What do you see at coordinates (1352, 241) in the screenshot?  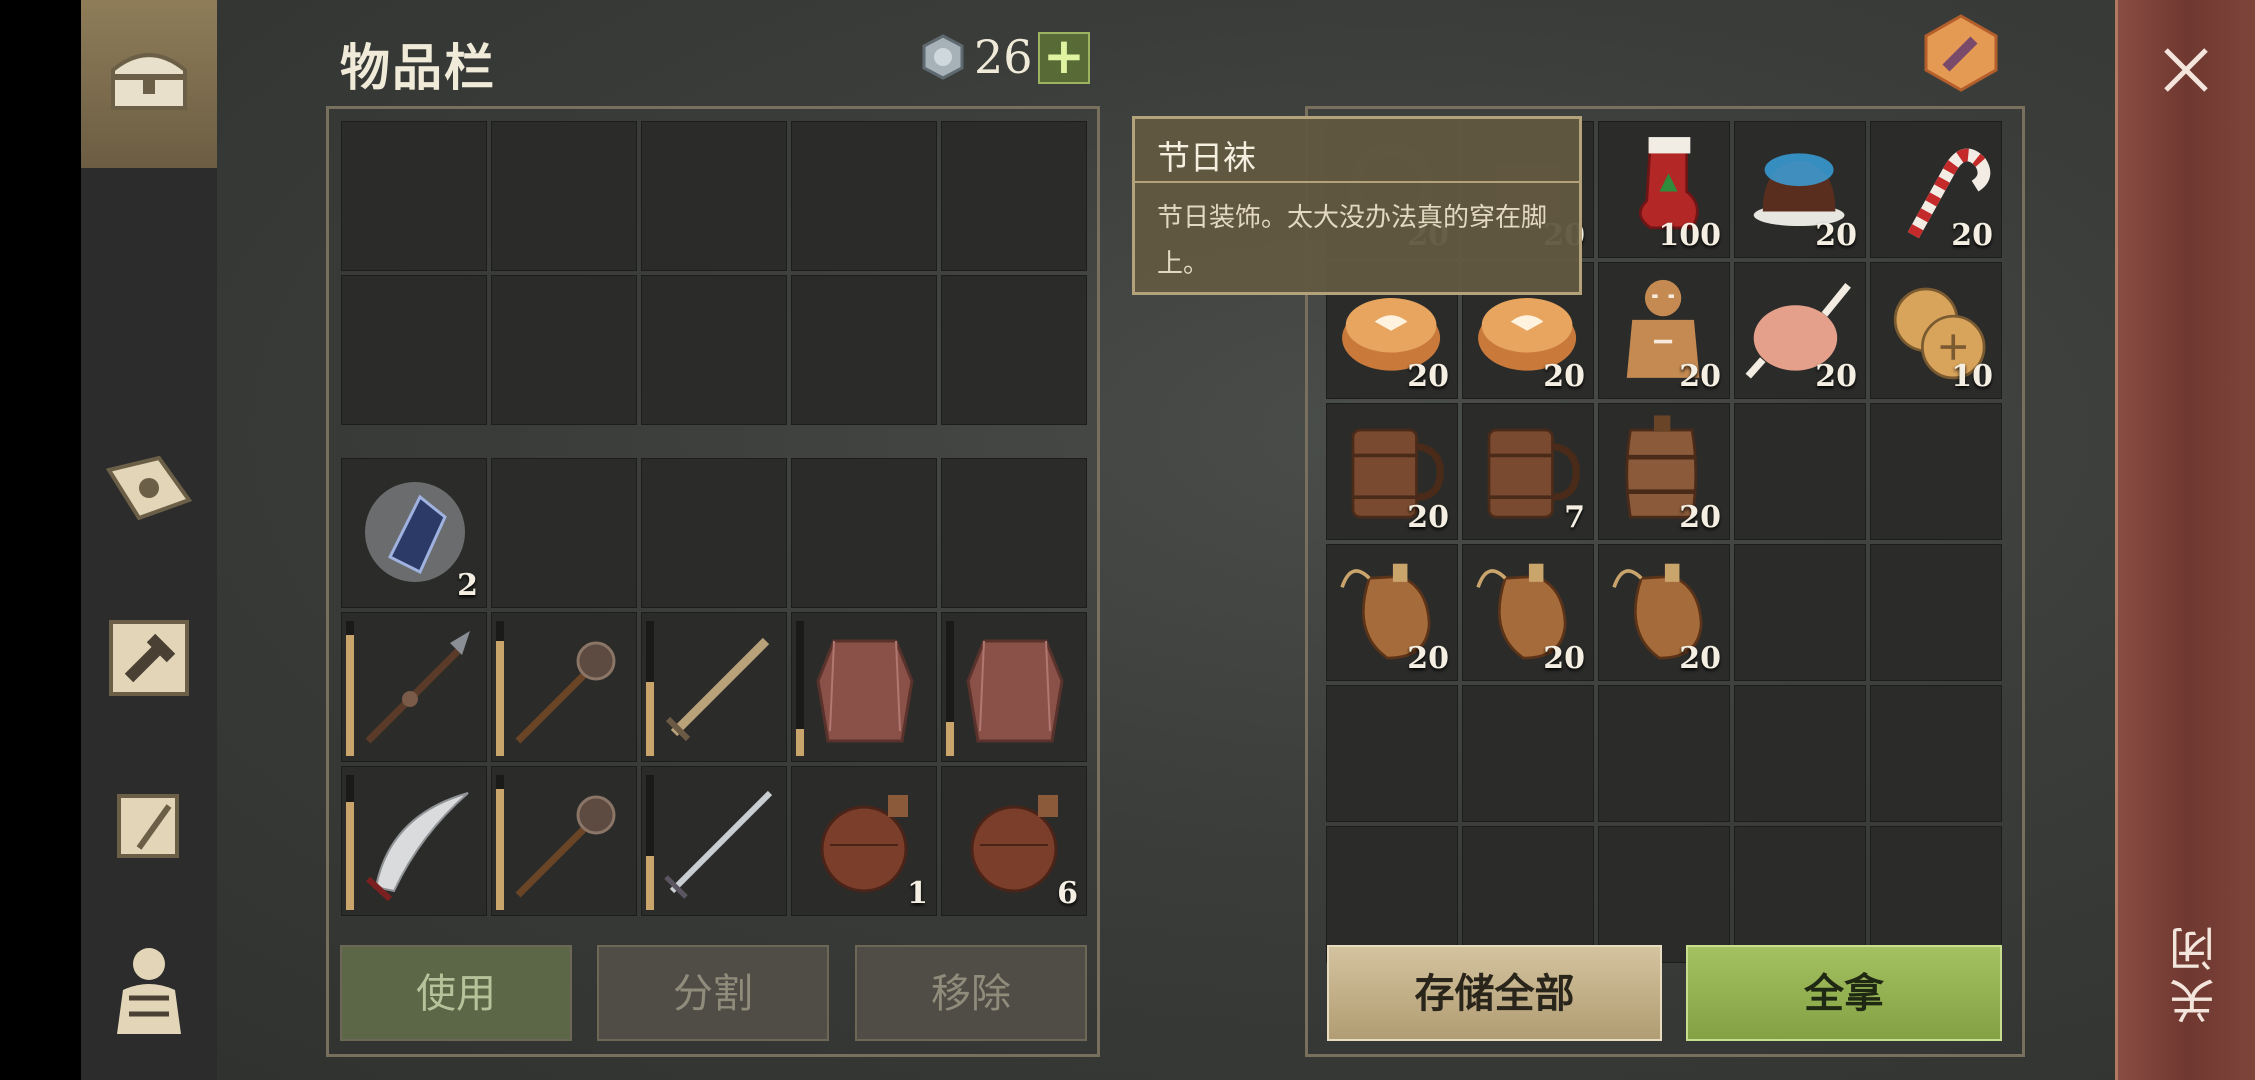 I see `tooltip-description: 节日装饰。太大没办法真的穿在脚上。` at bounding box center [1352, 241].